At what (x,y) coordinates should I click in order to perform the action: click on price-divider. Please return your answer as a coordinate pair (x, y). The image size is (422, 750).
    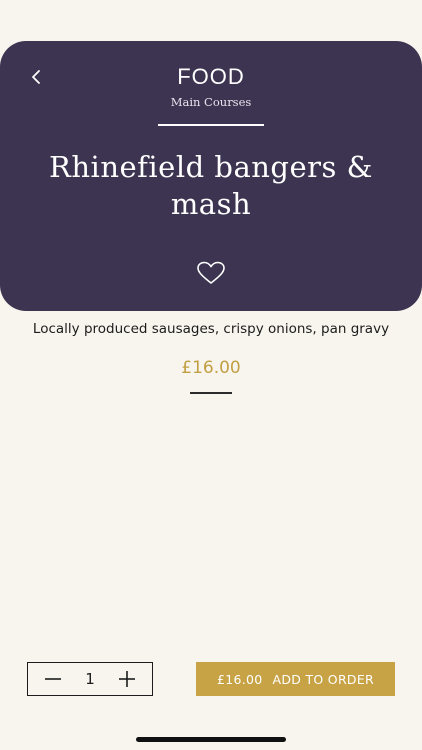
    Looking at the image, I should click on (211, 393).